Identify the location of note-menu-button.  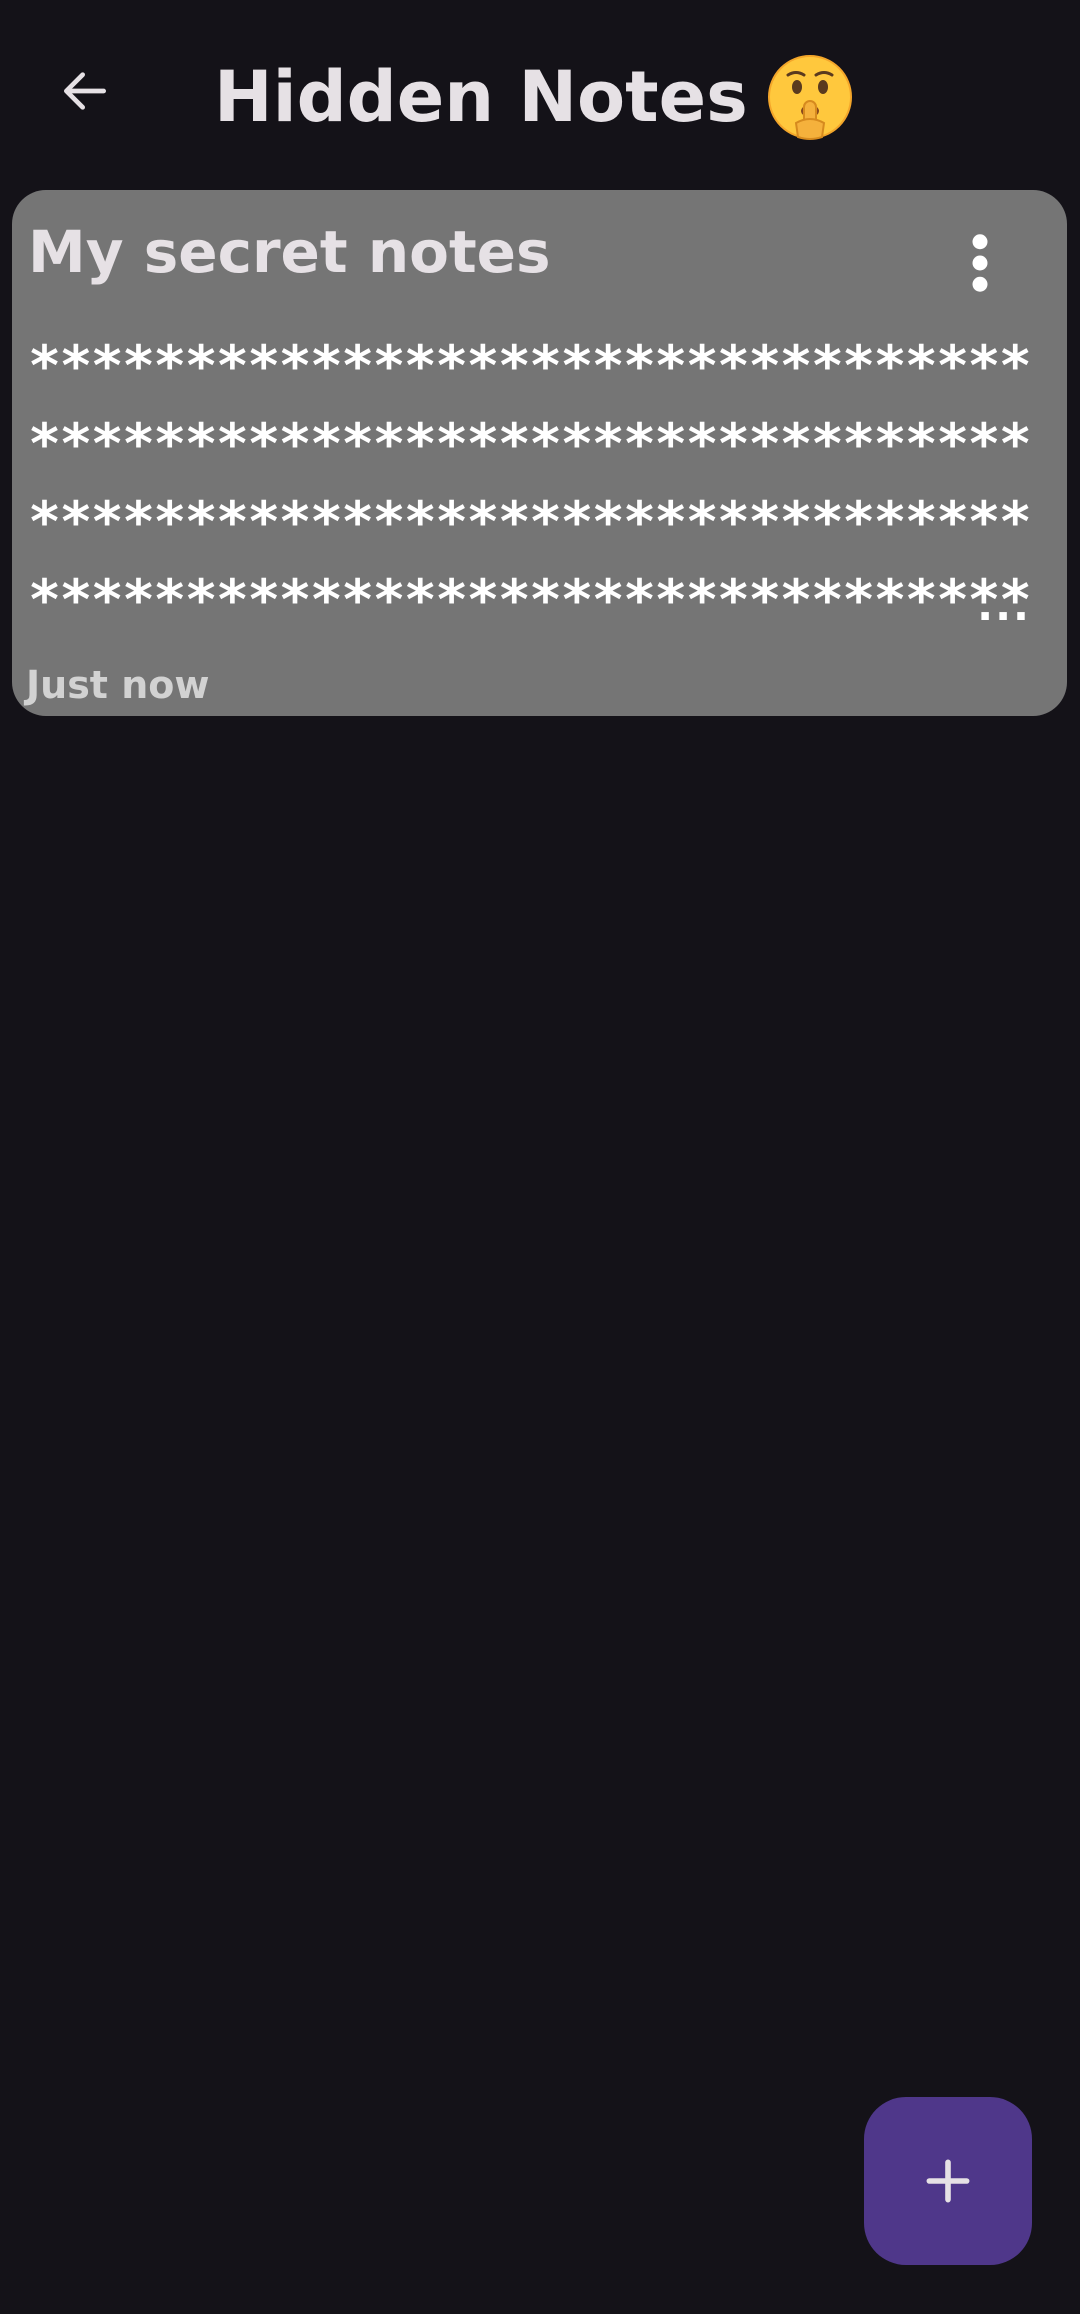
(980, 263).